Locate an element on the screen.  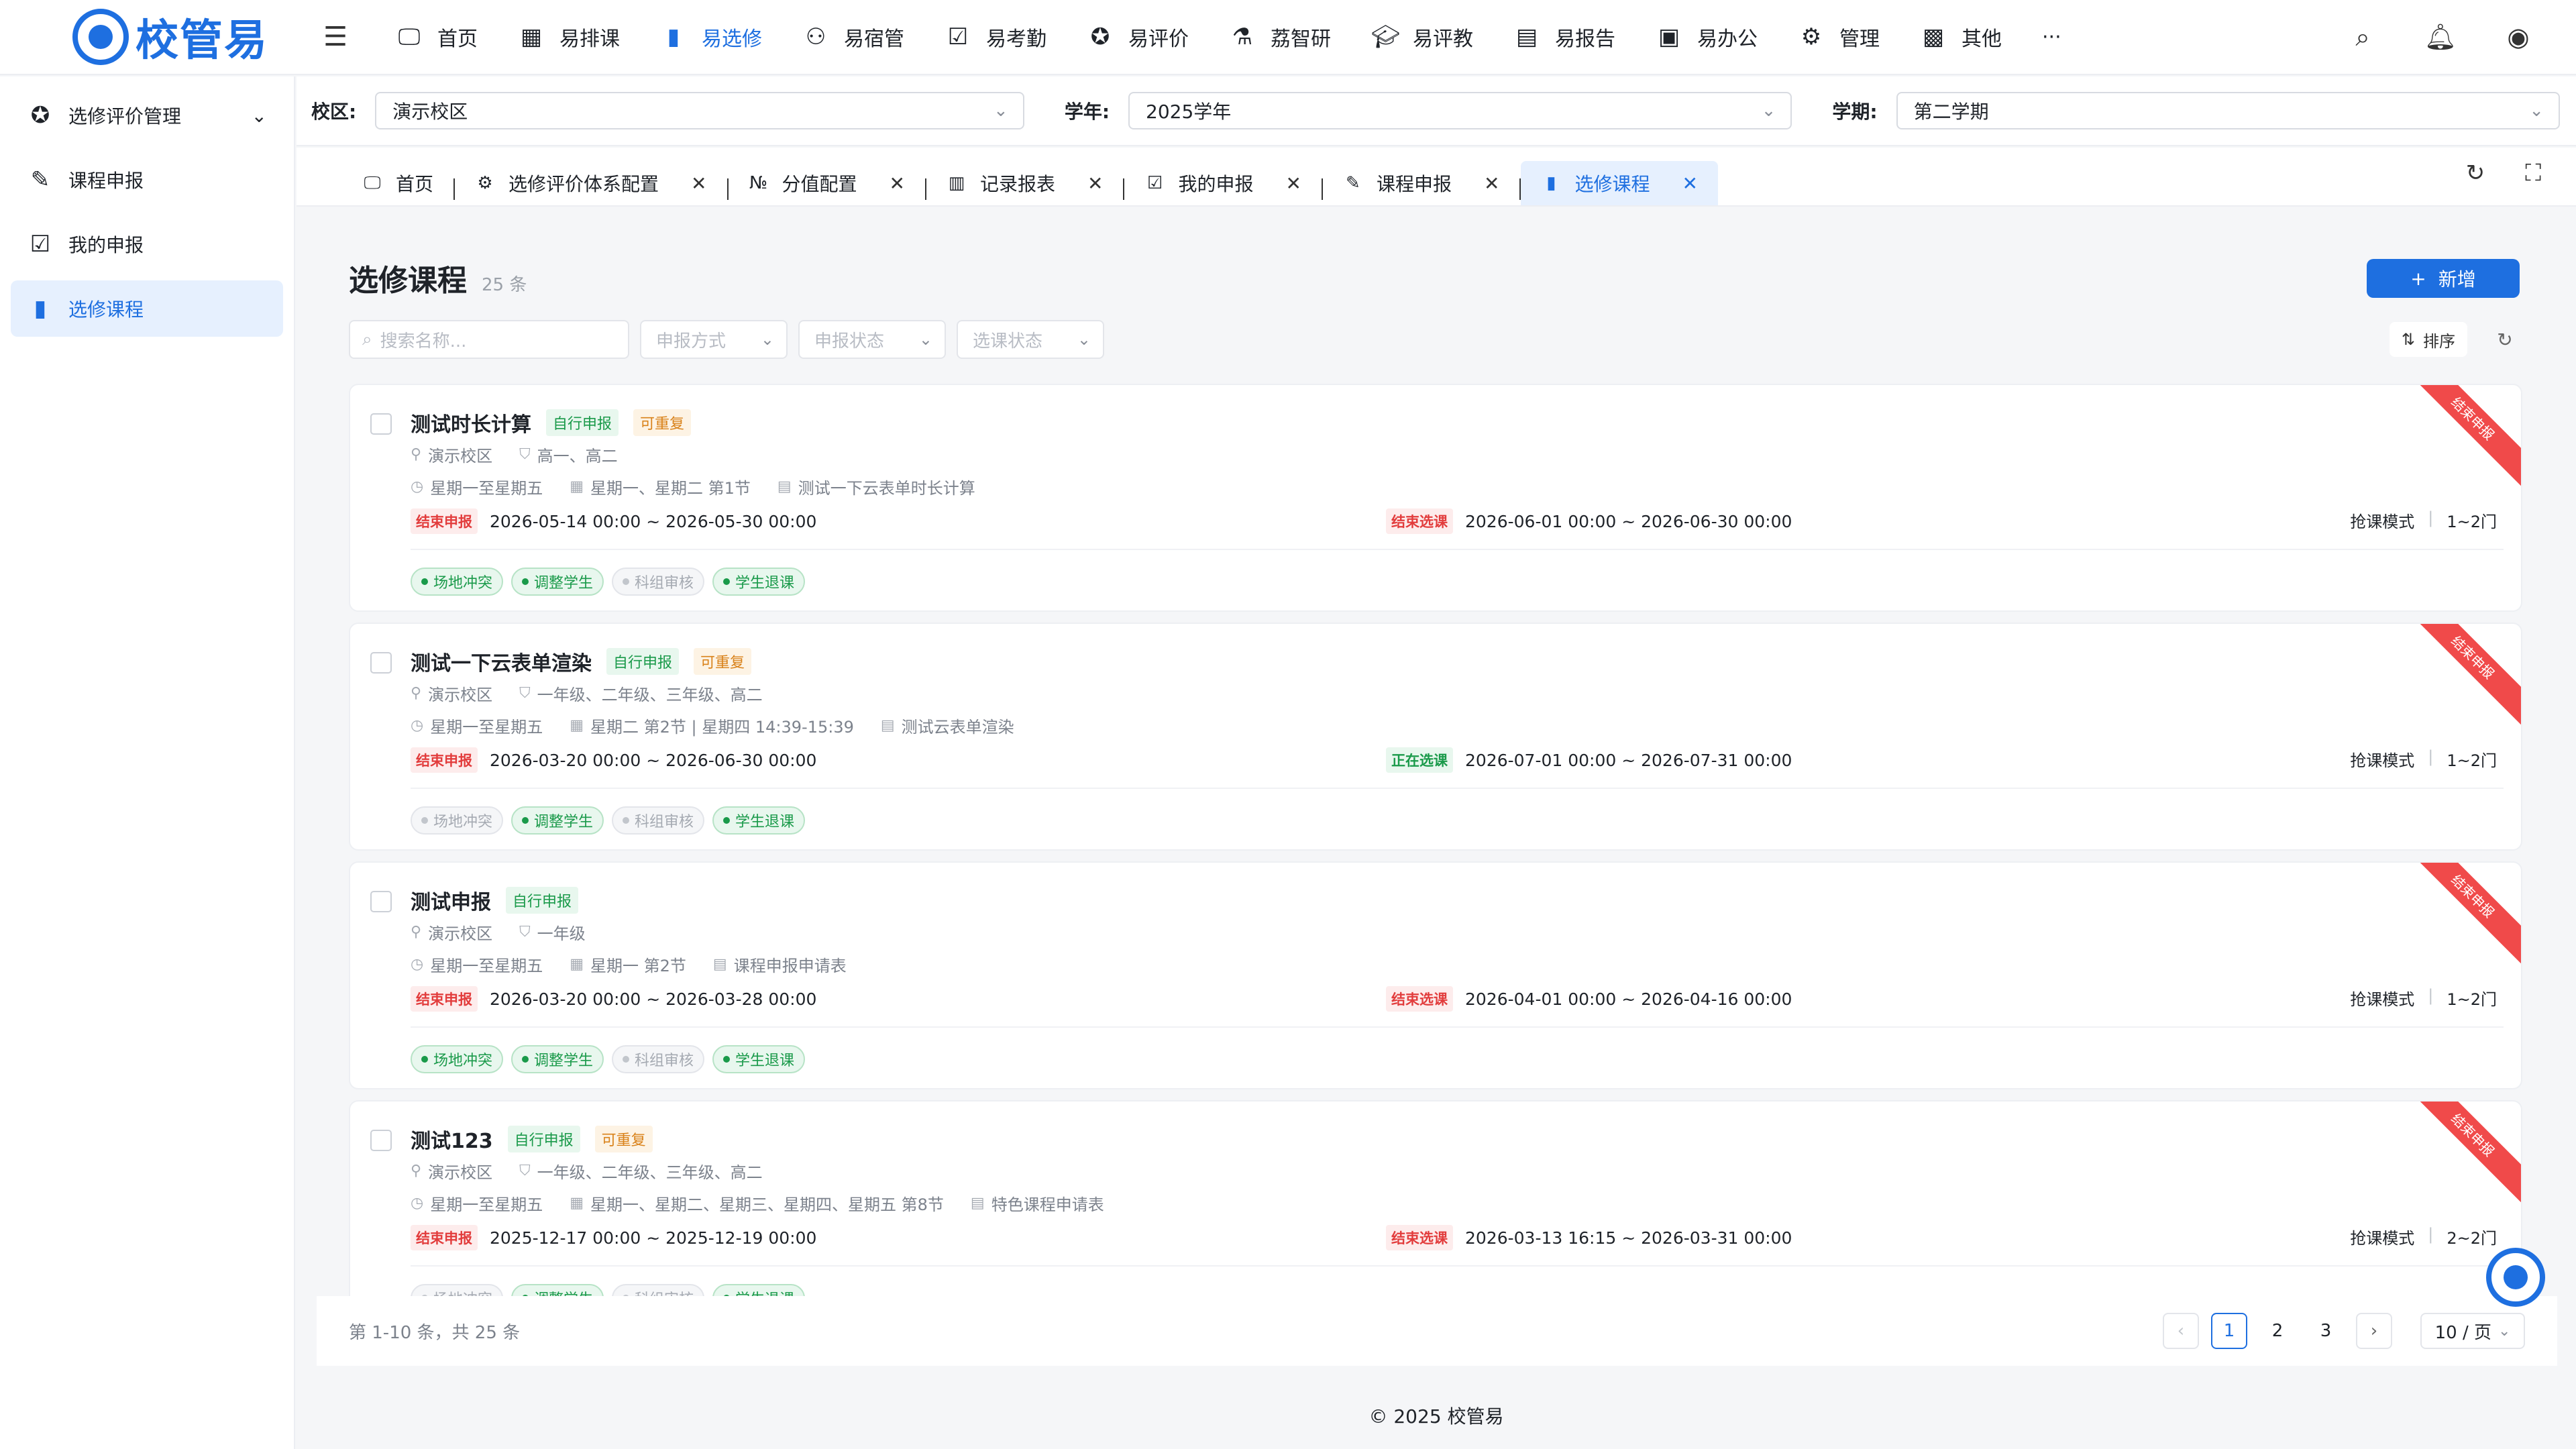
nav-item-5: ✪ 易评价 is located at coordinates (1138, 37).